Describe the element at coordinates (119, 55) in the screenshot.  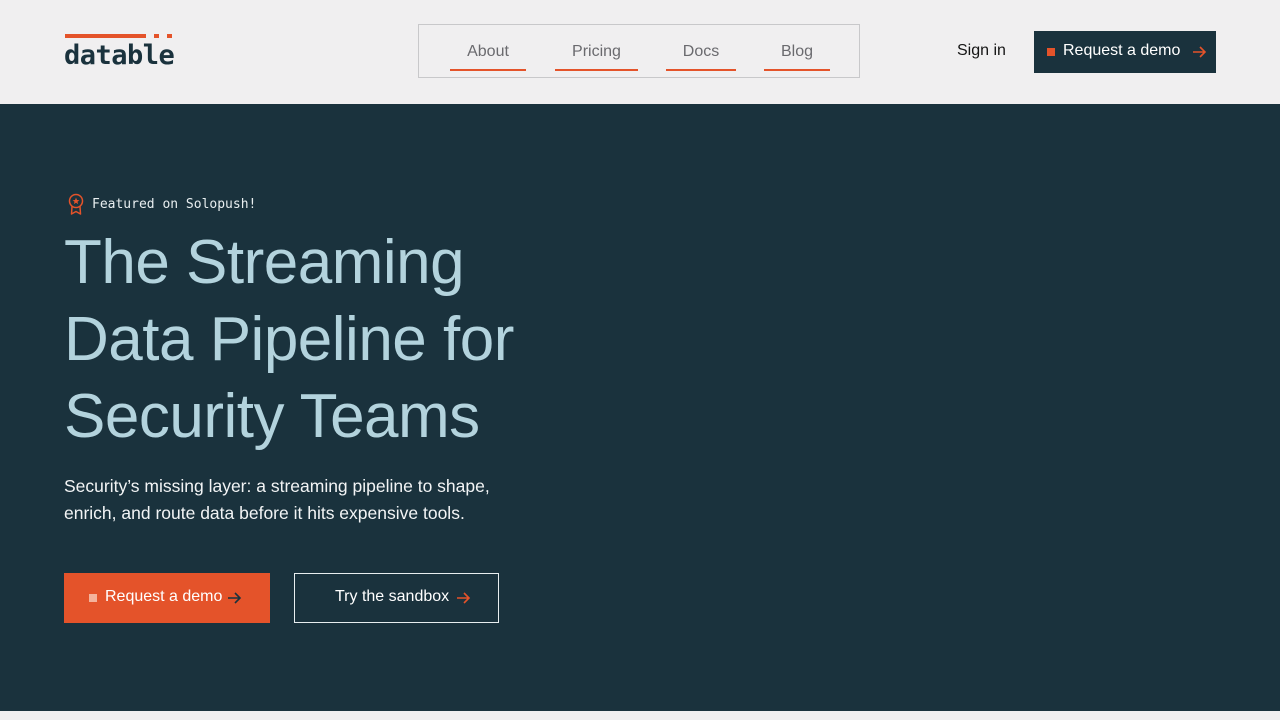
I see `logo-wordmark: datable` at that location.